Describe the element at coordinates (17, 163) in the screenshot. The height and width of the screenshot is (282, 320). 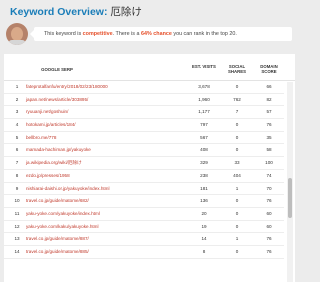
I see `row-number: 7` at that location.